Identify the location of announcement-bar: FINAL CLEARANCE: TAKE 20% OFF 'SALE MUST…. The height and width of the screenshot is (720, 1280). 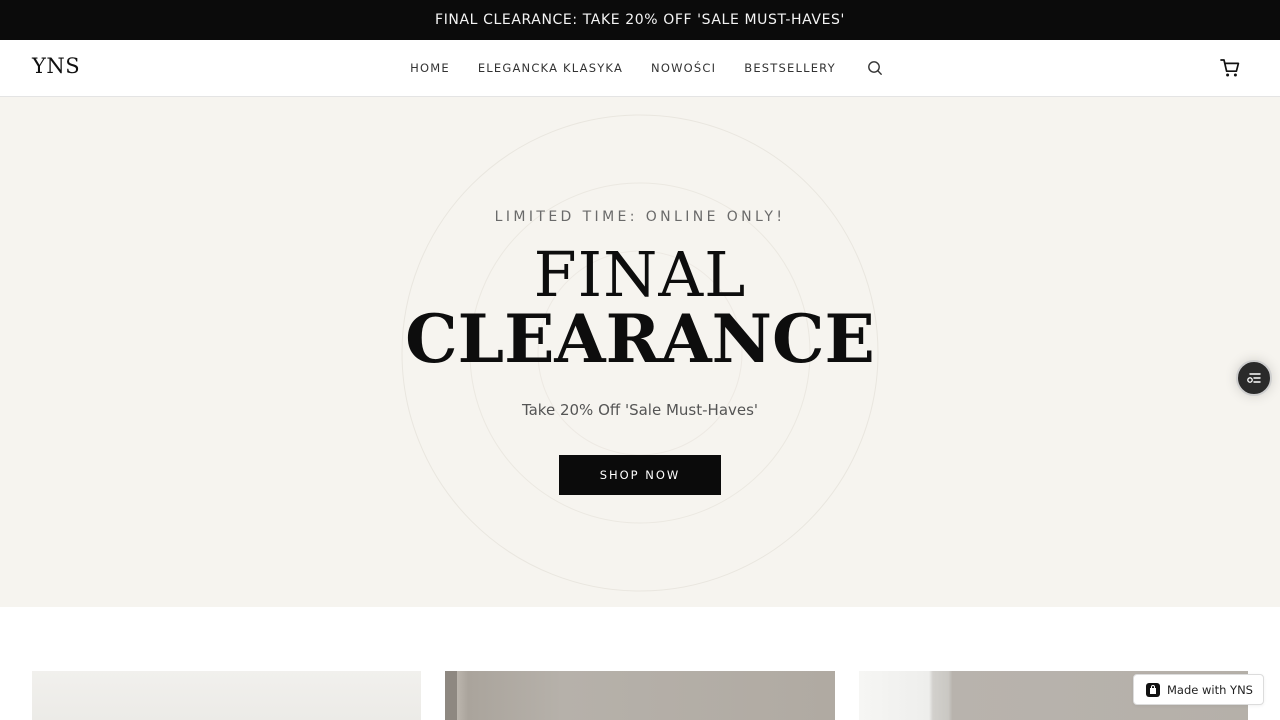
(640, 20).